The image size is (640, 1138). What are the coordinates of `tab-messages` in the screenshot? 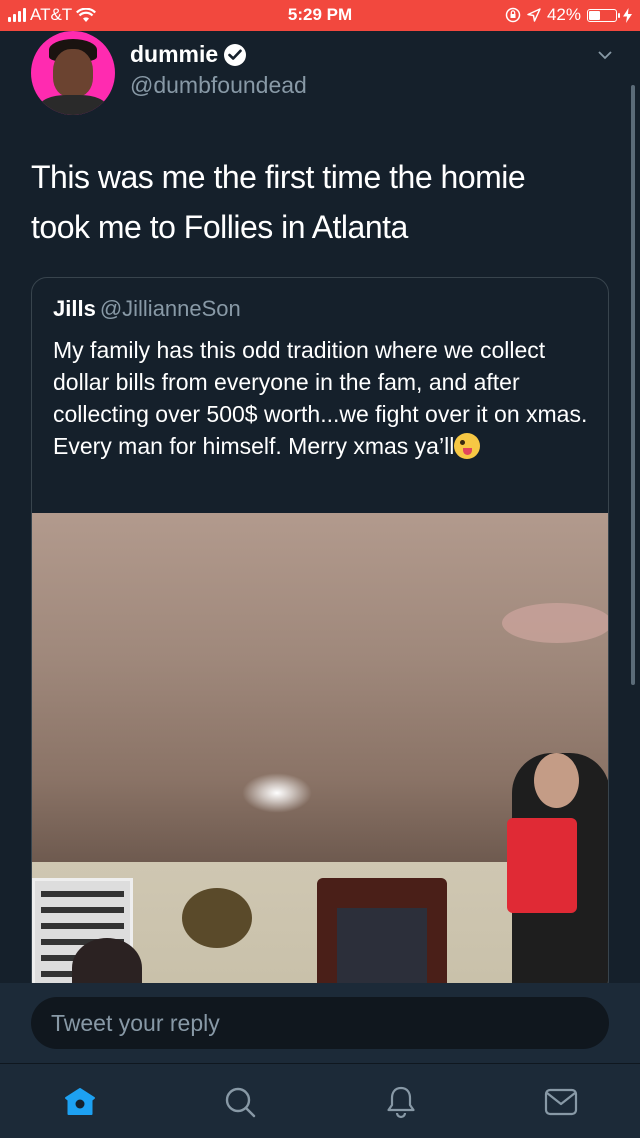 It's located at (561, 1102).